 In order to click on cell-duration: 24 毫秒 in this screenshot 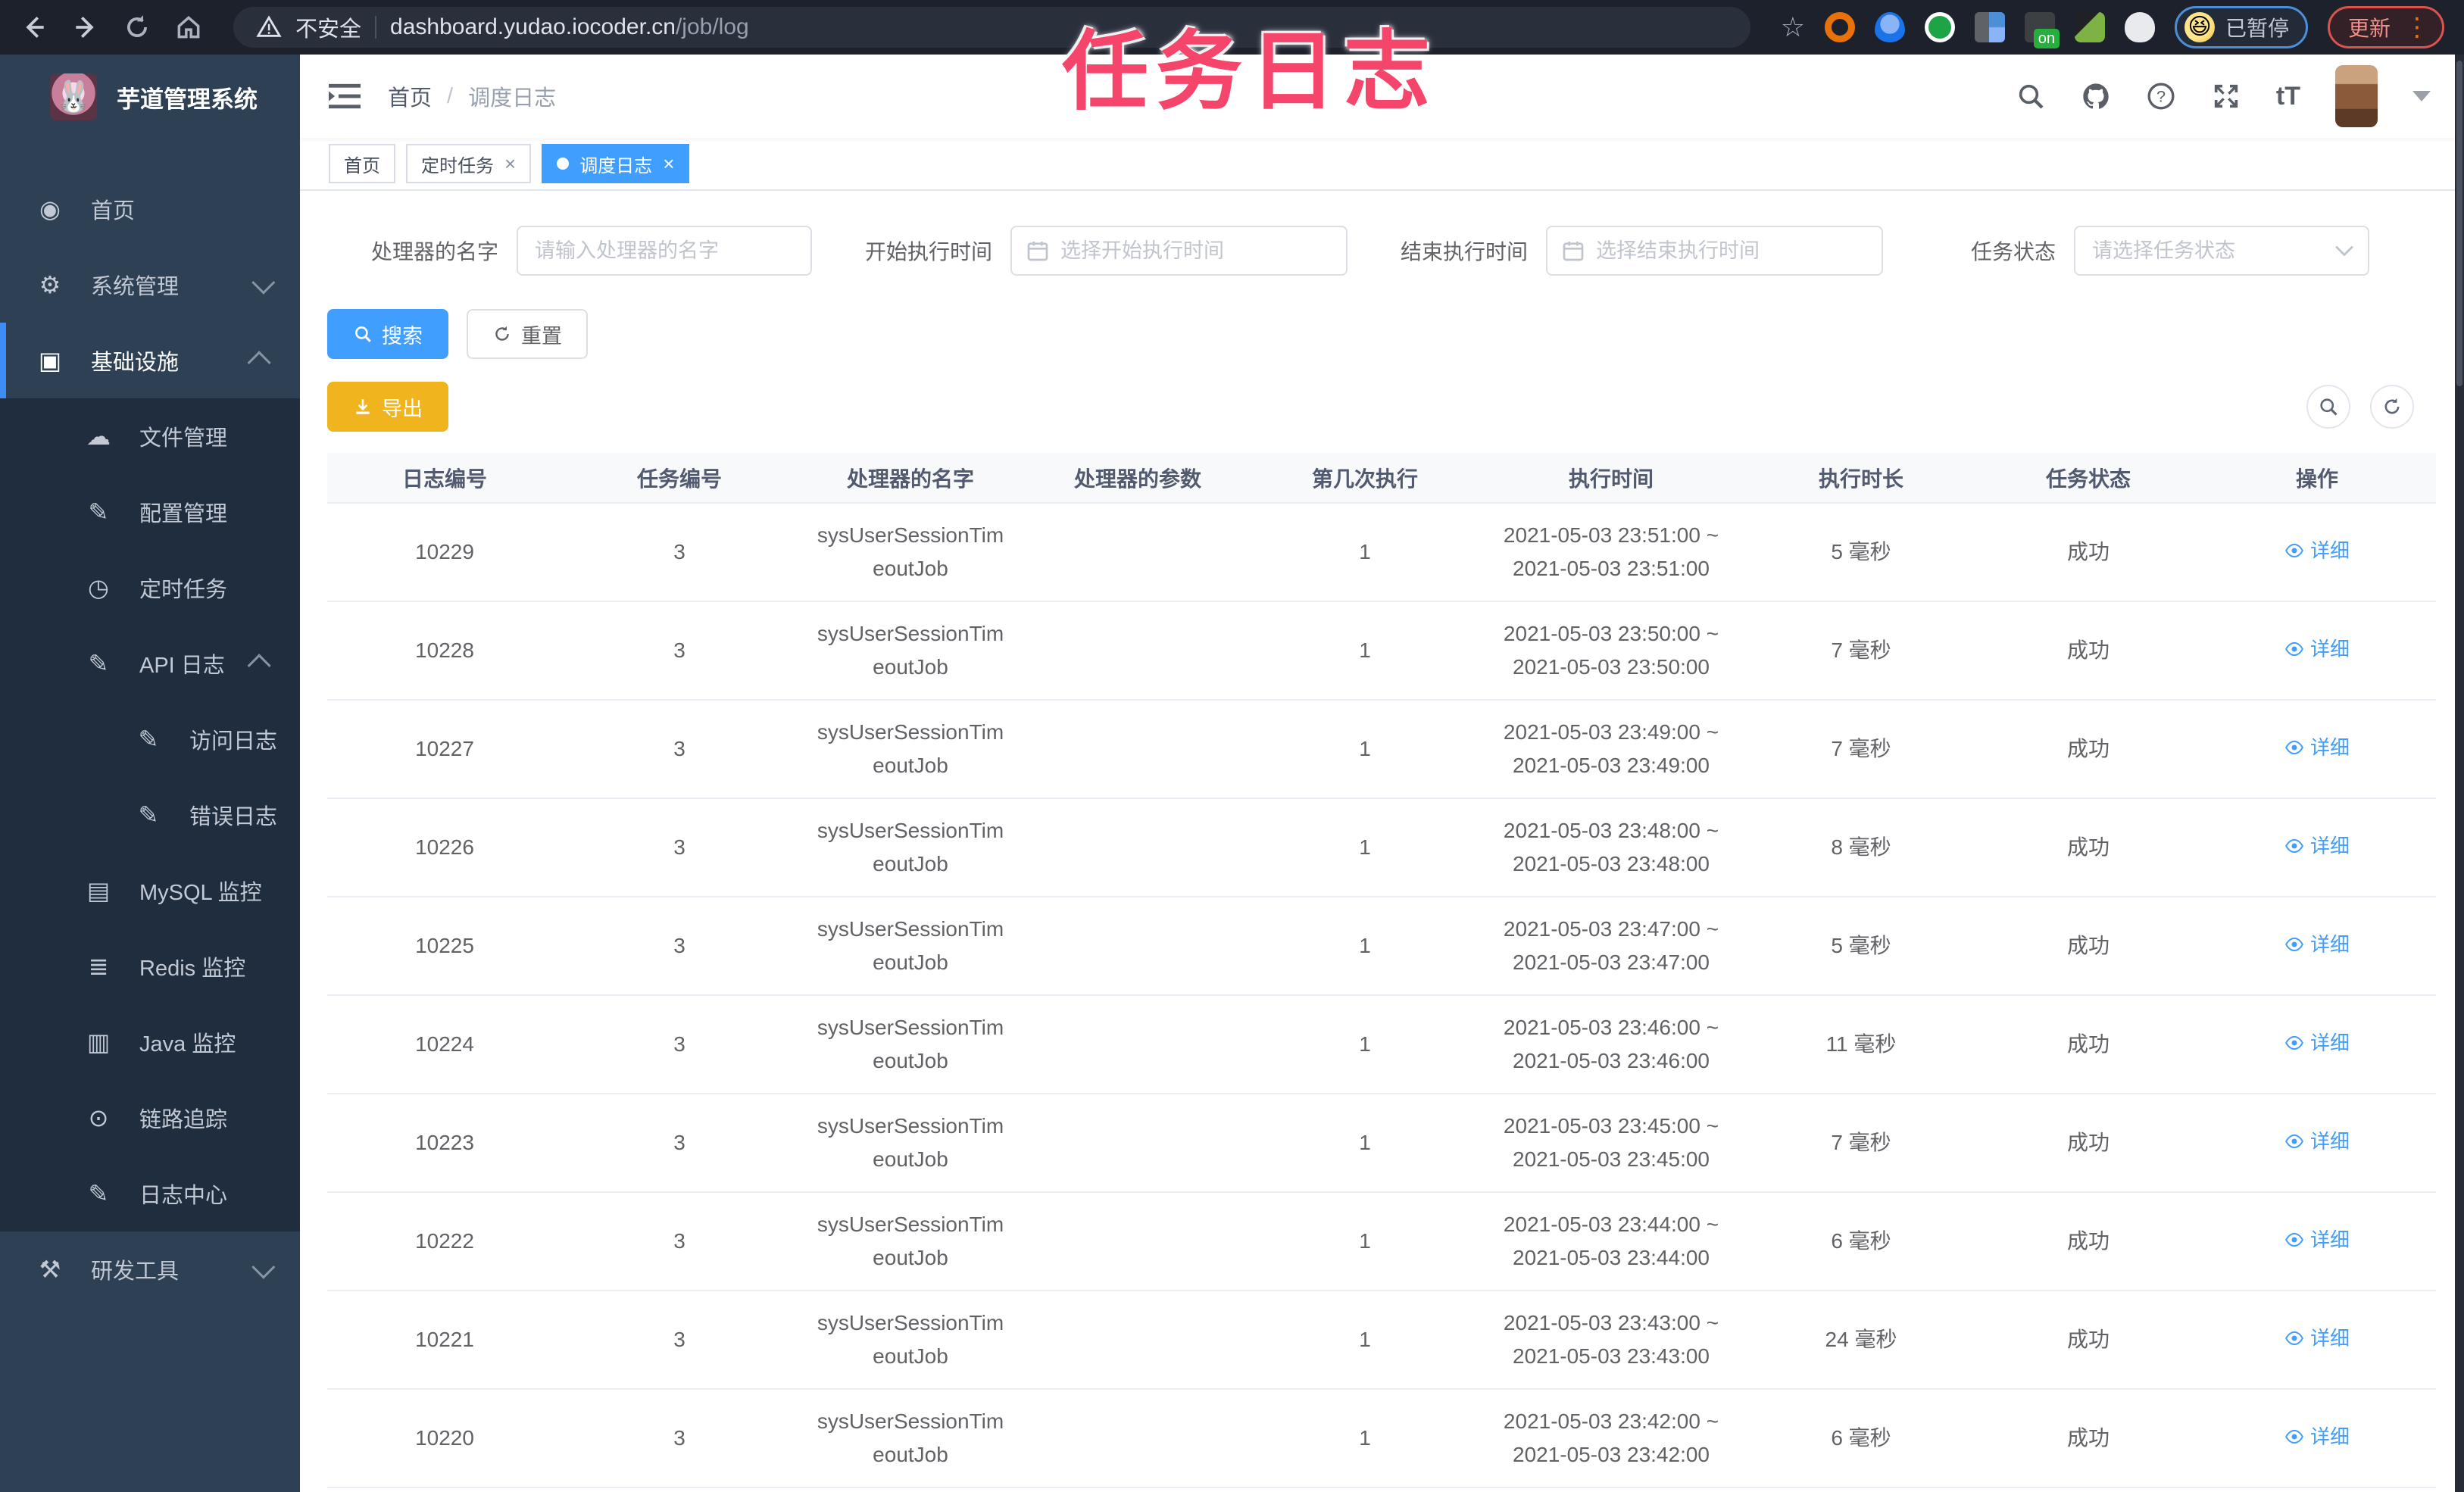, I will do `click(1861, 1341)`.